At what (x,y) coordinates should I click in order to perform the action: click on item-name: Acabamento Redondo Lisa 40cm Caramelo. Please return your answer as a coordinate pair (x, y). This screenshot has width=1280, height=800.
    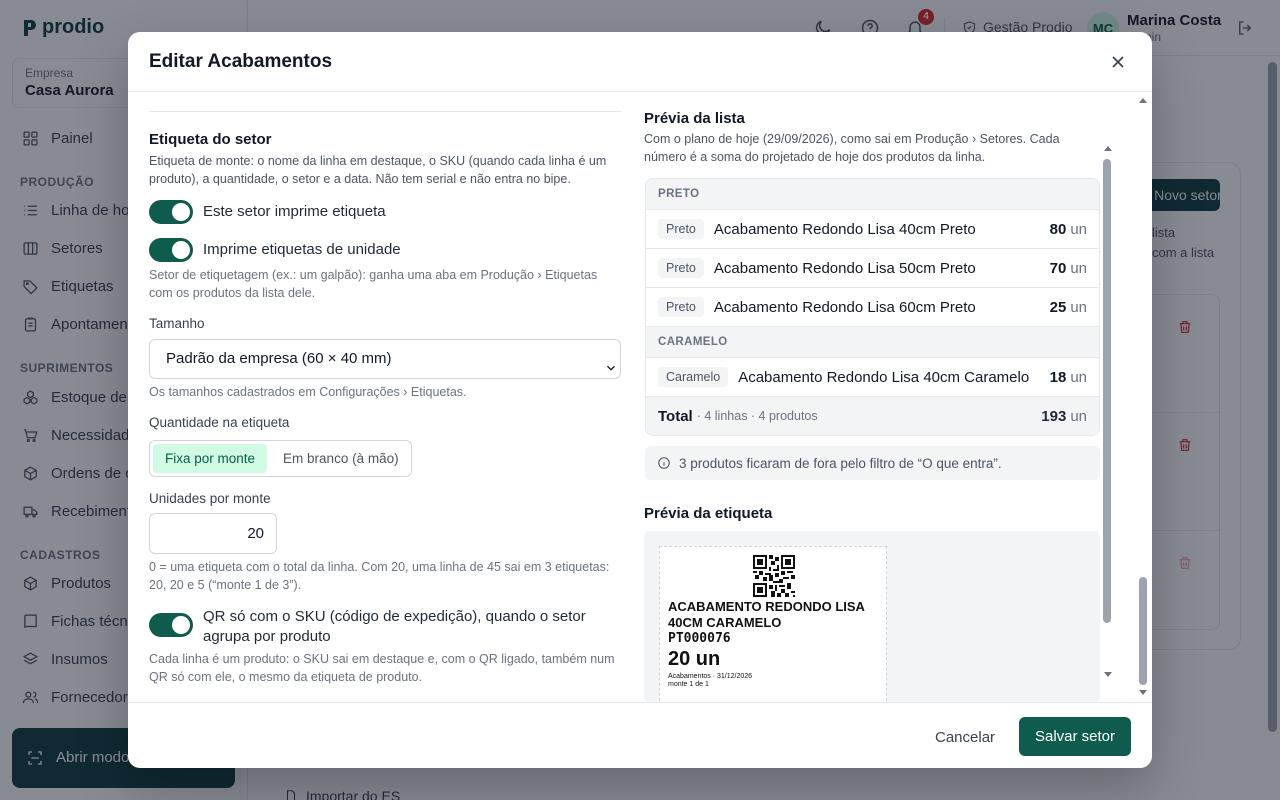
    Looking at the image, I should click on (884, 377).